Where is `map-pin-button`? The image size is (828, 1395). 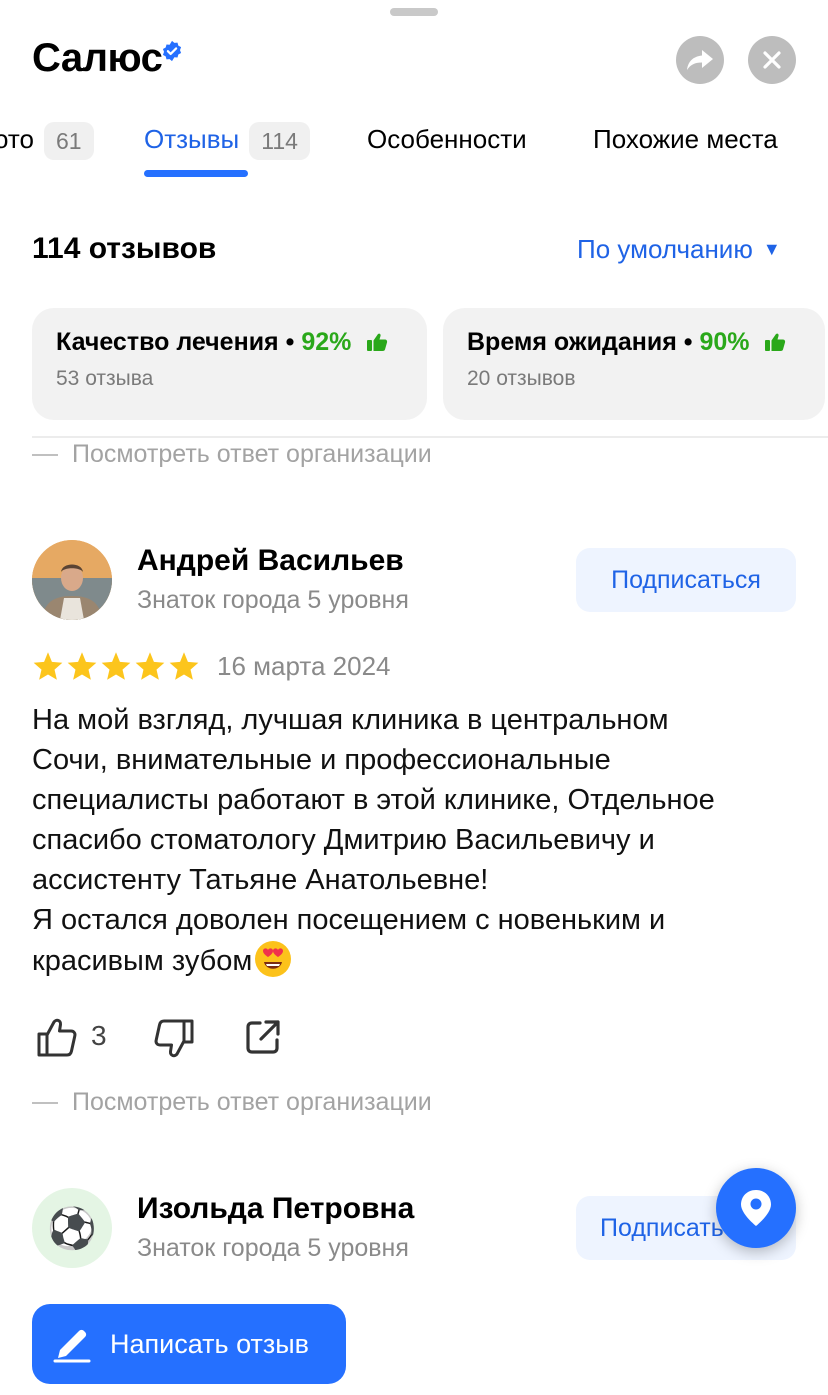
map-pin-button is located at coordinates (756, 1208).